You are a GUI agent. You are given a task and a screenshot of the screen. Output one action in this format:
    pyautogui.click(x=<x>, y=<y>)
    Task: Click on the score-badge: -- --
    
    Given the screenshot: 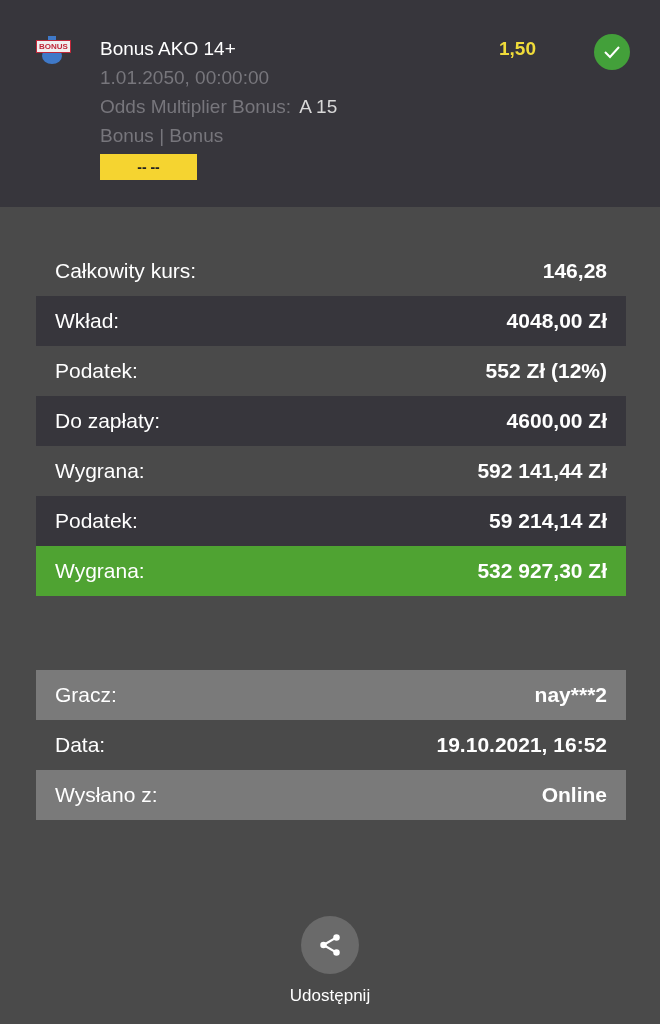 What is the action you would take?
    pyautogui.click(x=148, y=167)
    